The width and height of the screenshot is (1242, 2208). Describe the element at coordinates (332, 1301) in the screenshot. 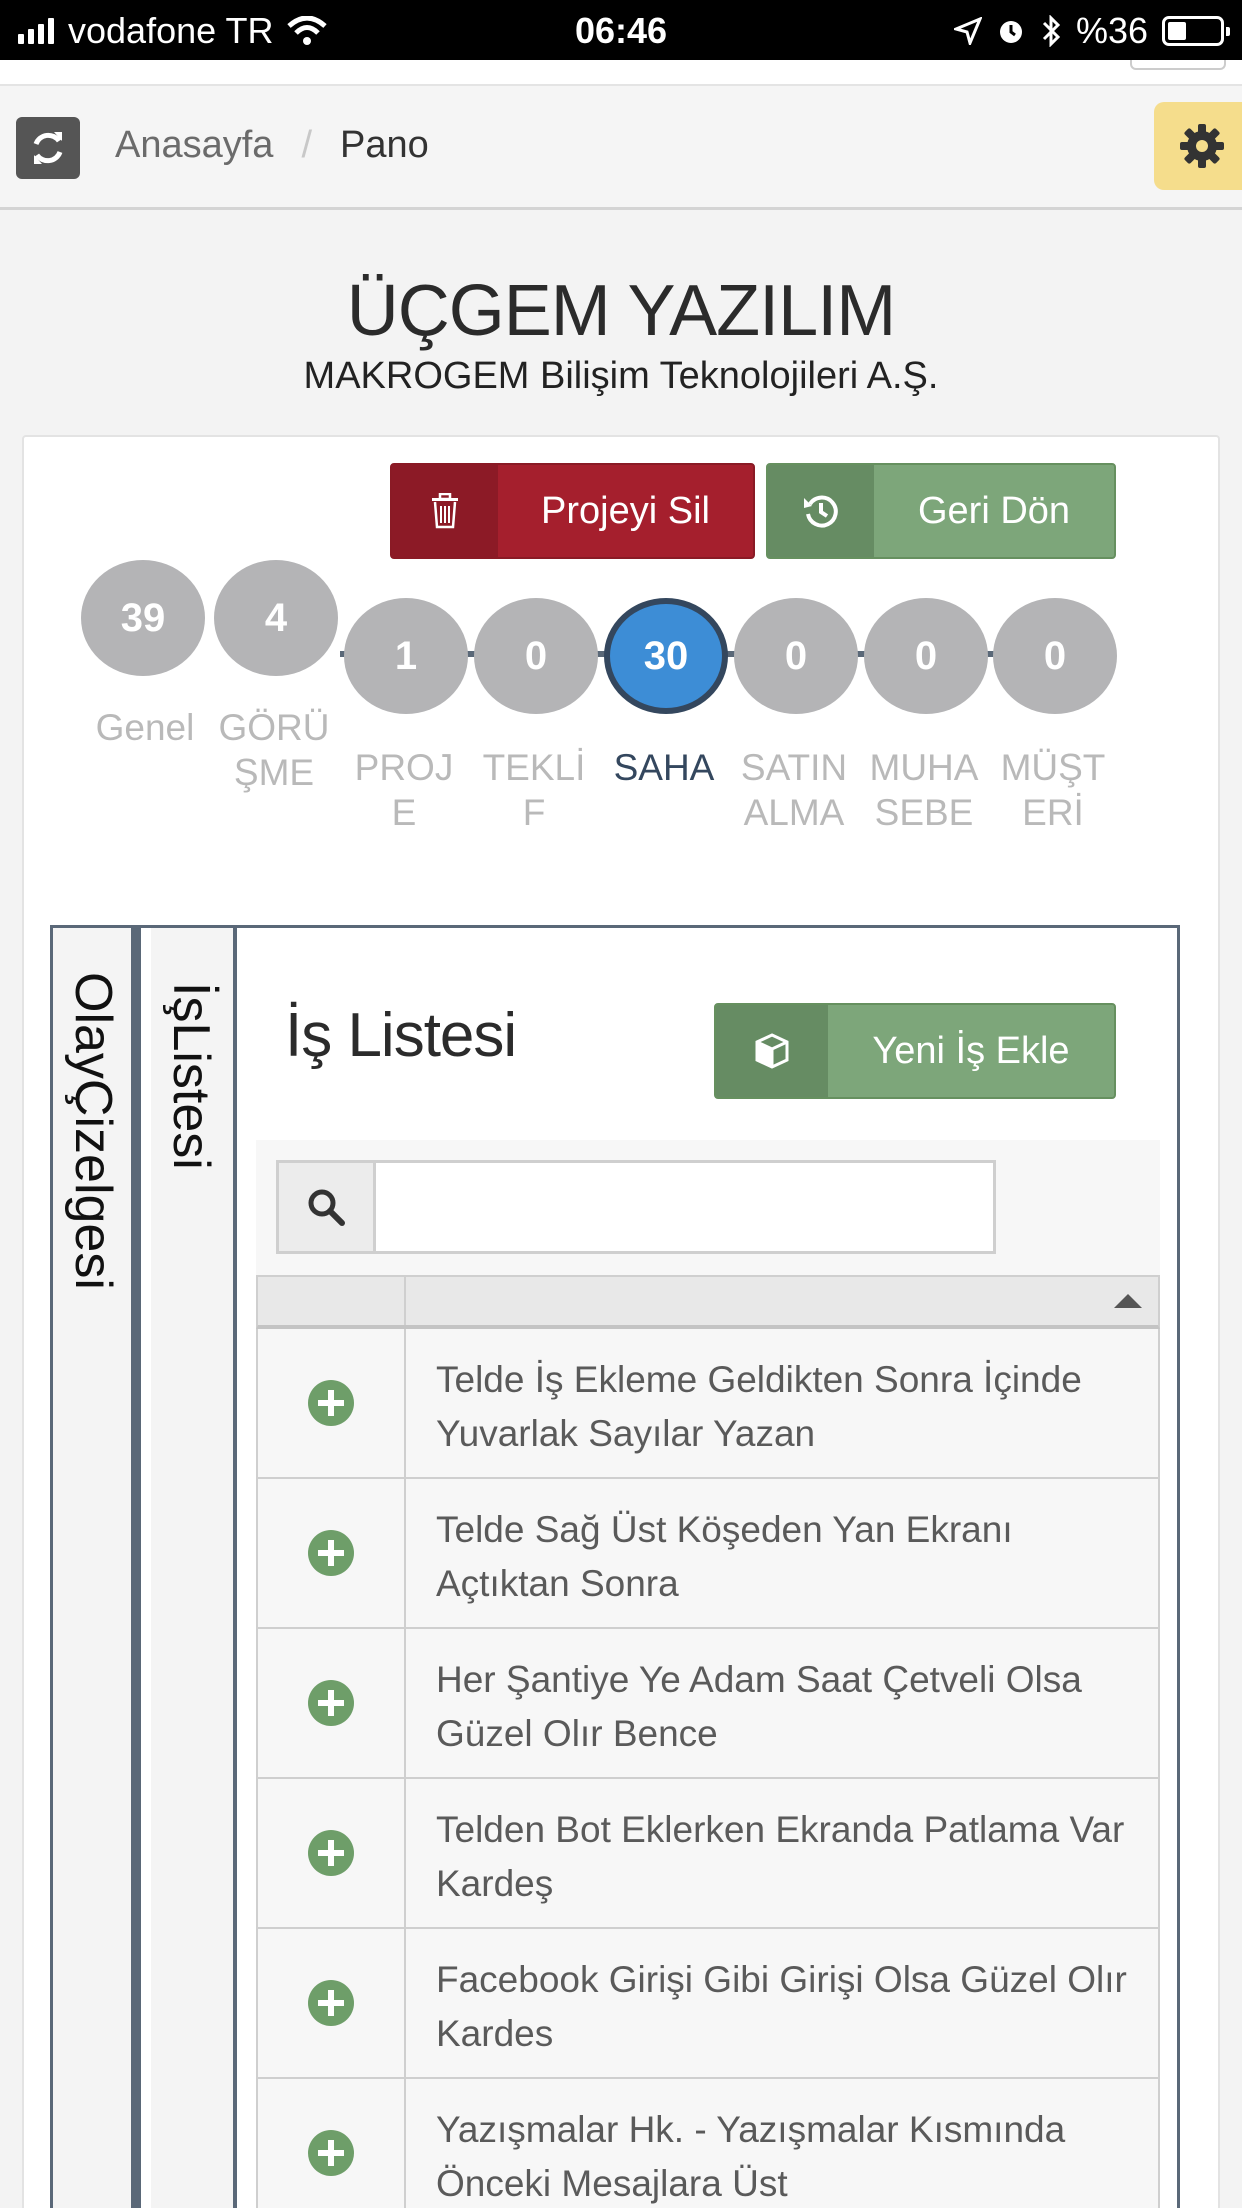

I see `table-header-cell-action` at that location.